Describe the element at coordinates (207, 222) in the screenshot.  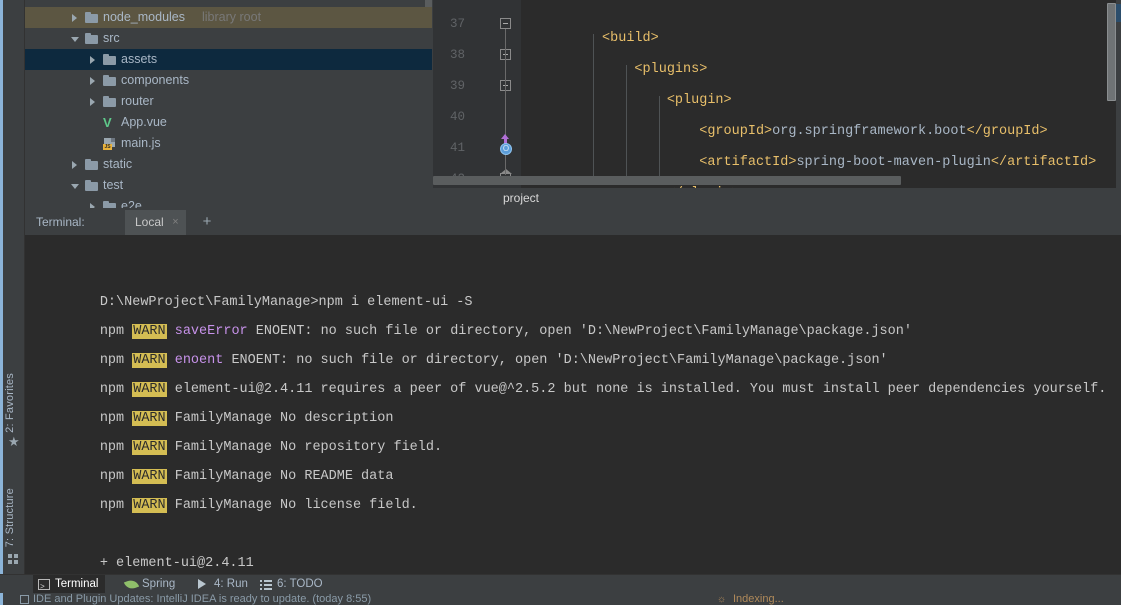
I see `add-terminal-tab-button: +` at that location.